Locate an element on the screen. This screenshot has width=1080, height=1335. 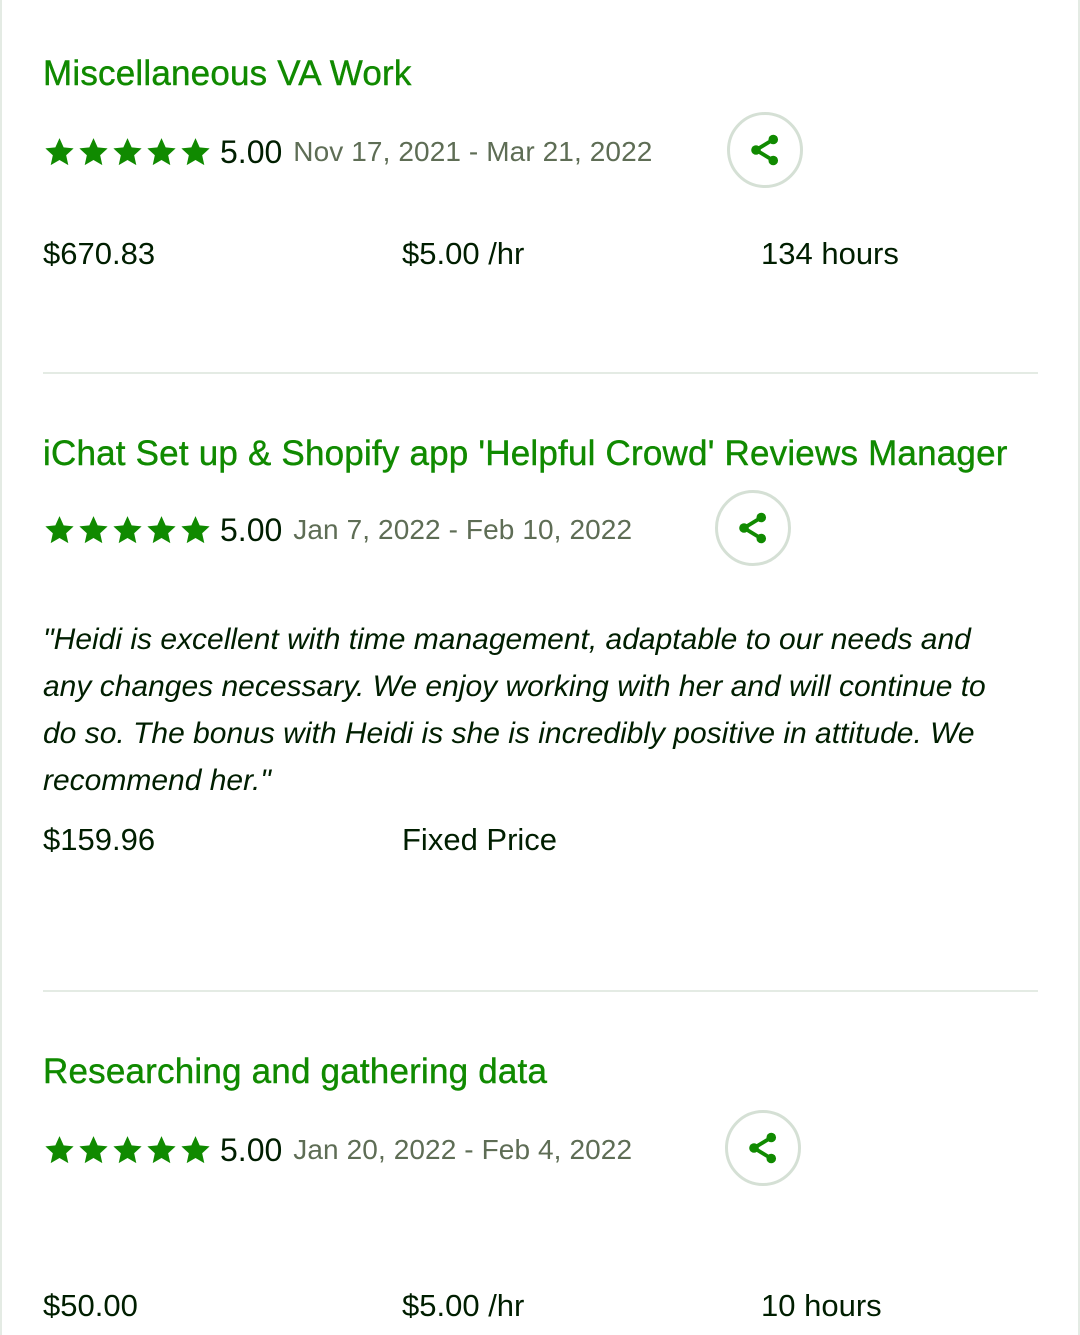
job-stats: $50.00 $5.00 /hr 10 hours is located at coordinates (540, 1308).